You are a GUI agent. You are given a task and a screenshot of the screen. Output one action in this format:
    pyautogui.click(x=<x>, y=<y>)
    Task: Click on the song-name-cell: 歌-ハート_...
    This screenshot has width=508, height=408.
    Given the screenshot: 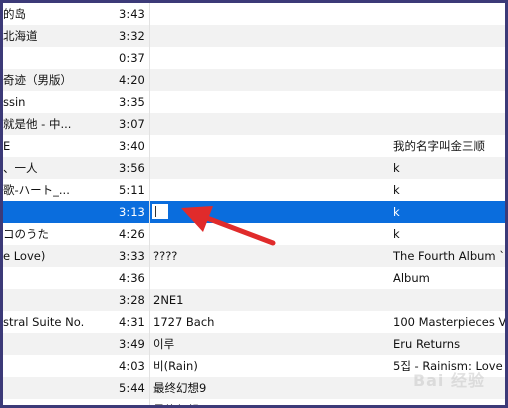 What is the action you would take?
    pyautogui.click(x=36, y=190)
    